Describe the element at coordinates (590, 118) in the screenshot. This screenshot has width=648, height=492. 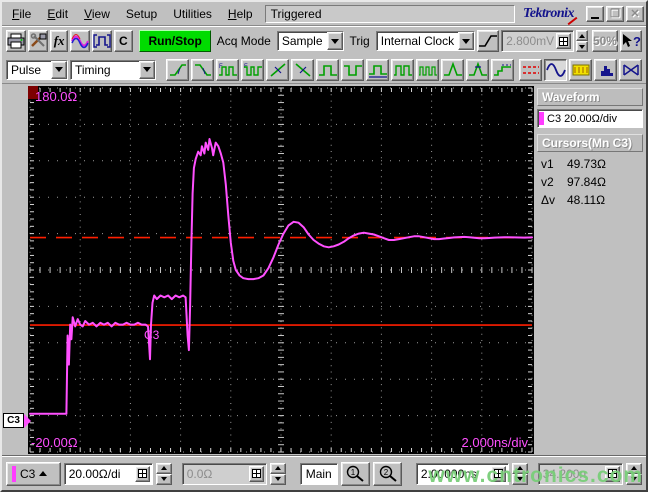
I see `waveform-entry: C3 20.00Ω/div` at that location.